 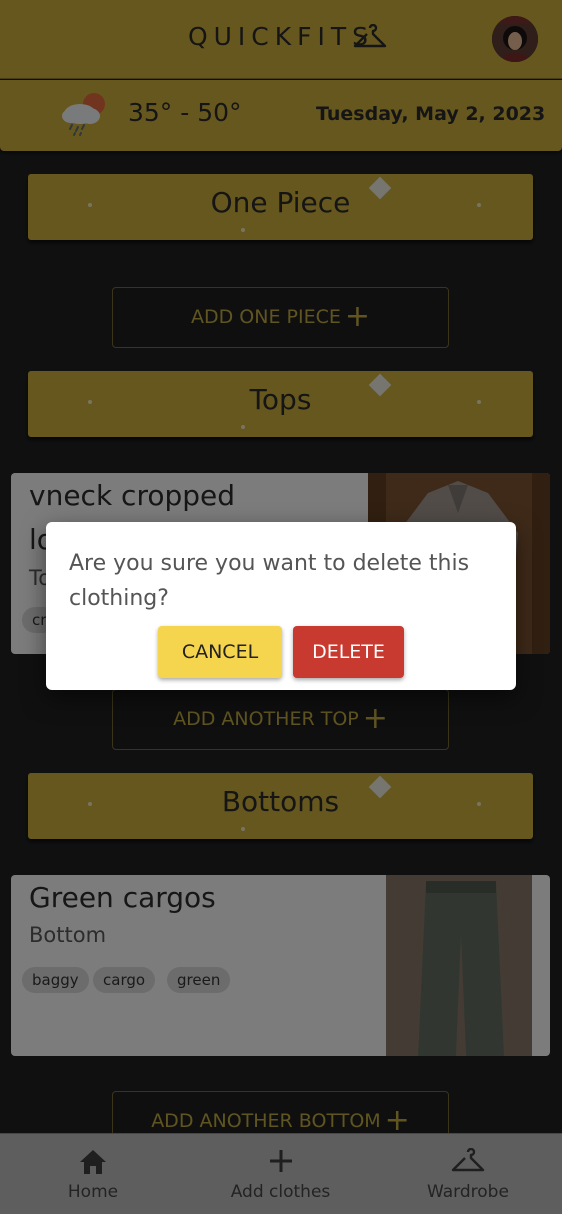 What do you see at coordinates (220, 652) in the screenshot?
I see `cancel-button: CANCEL` at bounding box center [220, 652].